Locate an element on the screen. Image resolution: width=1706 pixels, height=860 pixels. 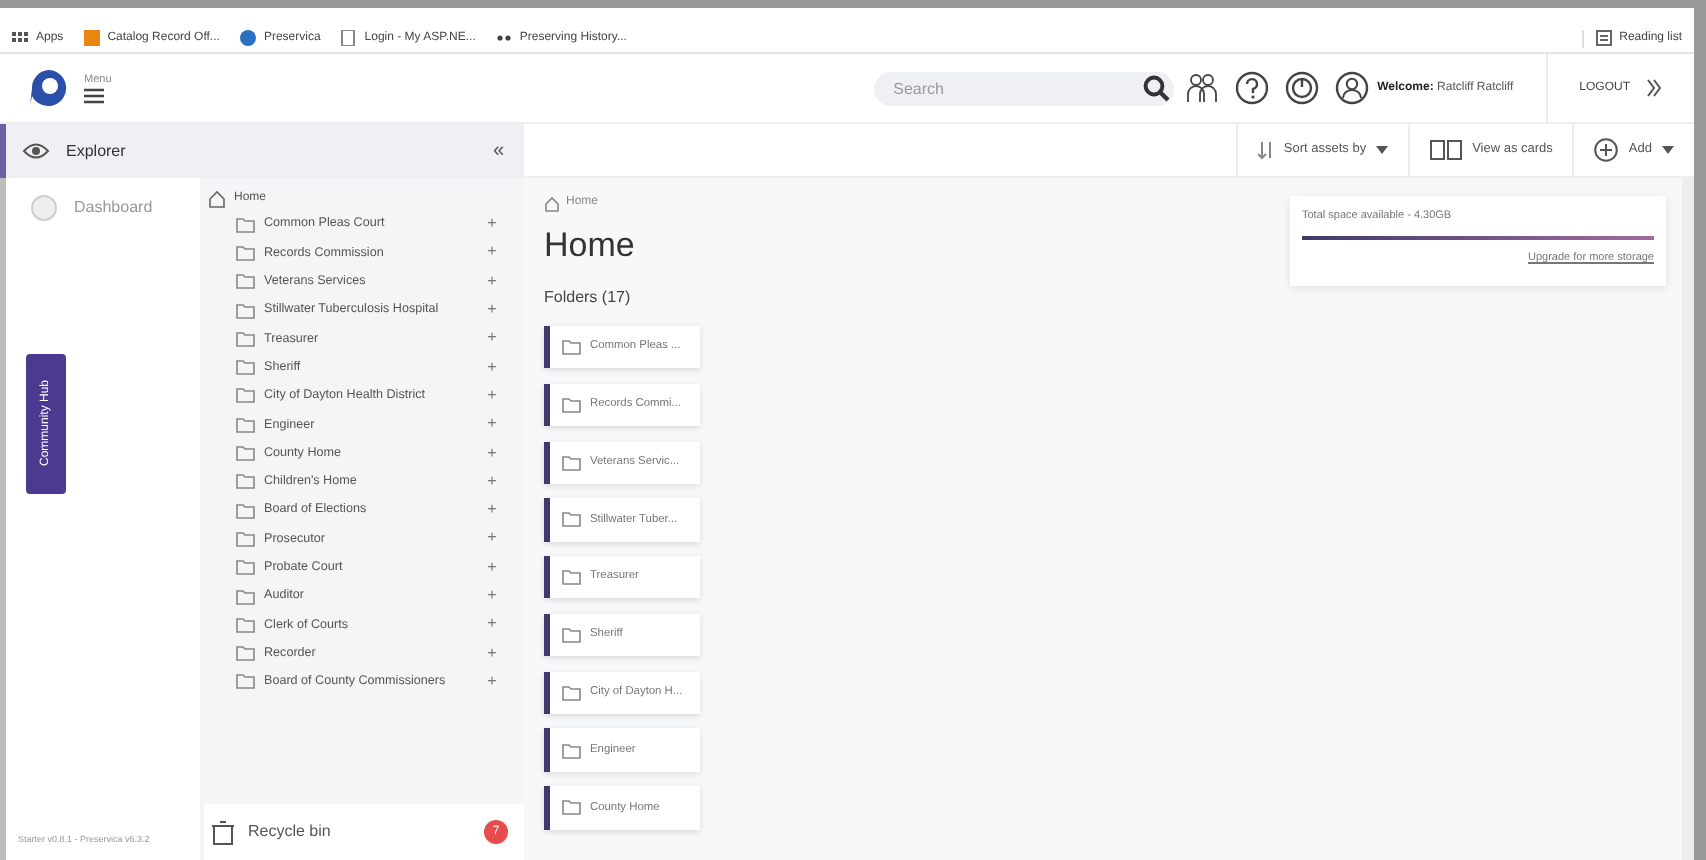
dots-icon is located at coordinates (503, 38).